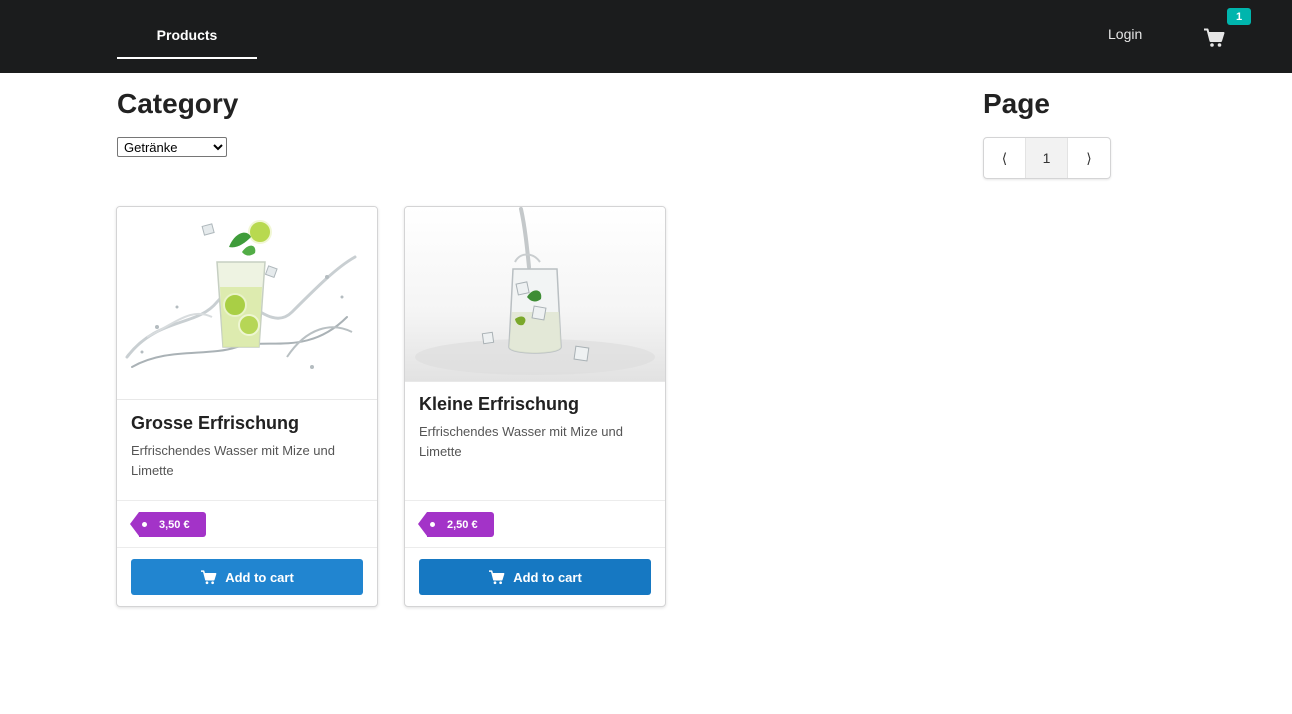 The height and width of the screenshot is (714, 1292). Describe the element at coordinates (172, 147) in the screenshot. I see `category-select: Getränke` at that location.